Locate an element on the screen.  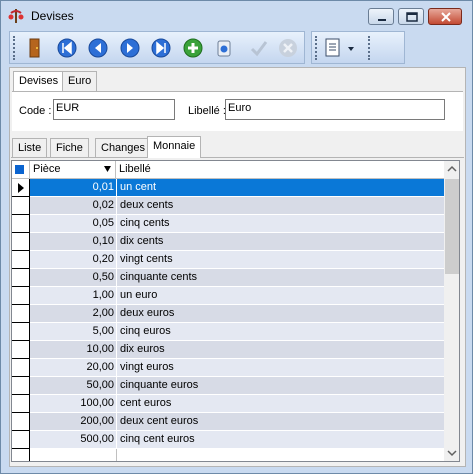
vertical-scrollbar is located at coordinates (452, 311).